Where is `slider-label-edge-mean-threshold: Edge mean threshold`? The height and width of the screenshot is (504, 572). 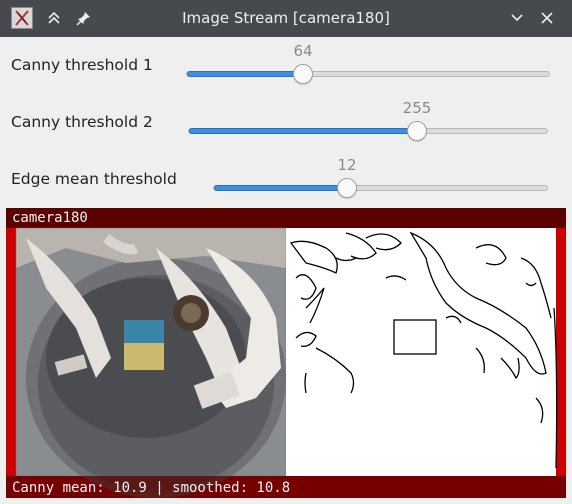 slider-label-edge-mean-threshold: Edge mean threshold is located at coordinates (94, 179).